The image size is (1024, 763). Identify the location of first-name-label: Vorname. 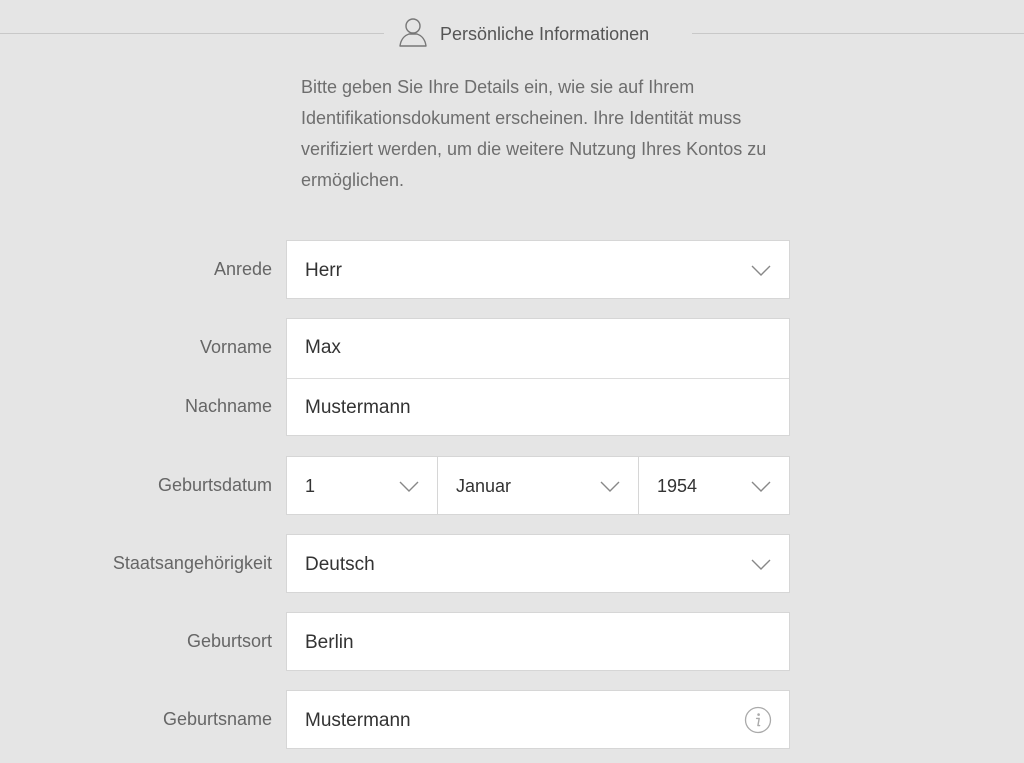
(235, 347).